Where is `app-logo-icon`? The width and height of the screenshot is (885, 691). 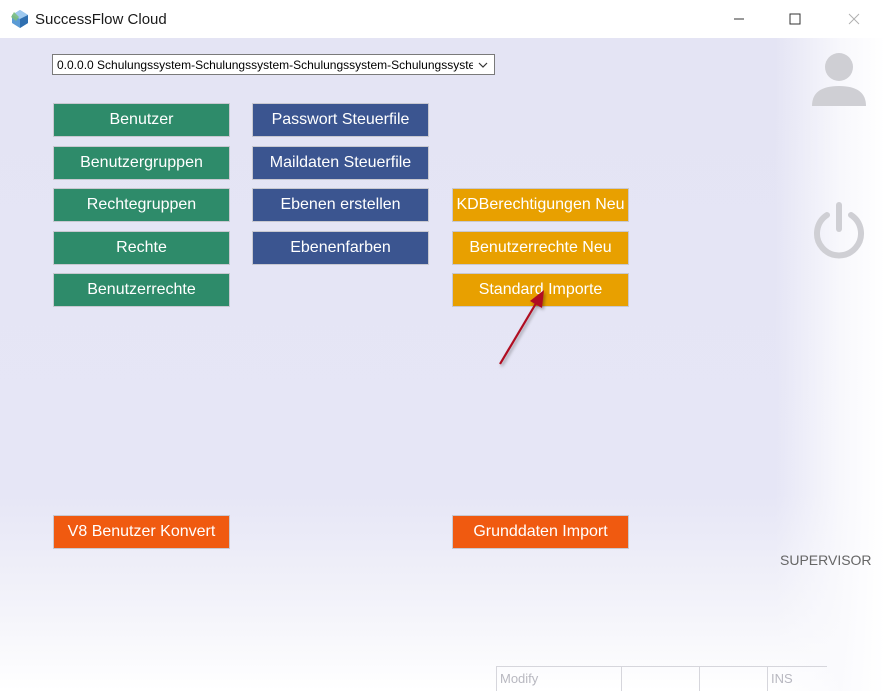
app-logo-icon is located at coordinates (20, 19).